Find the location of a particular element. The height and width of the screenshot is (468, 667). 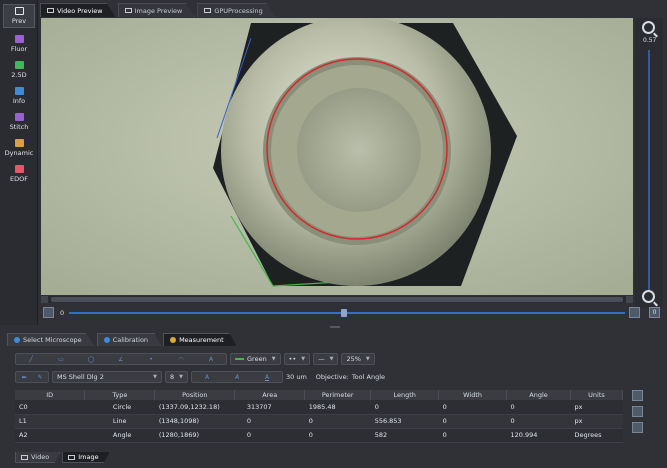

microscope-icon is located at coordinates (17, 340).